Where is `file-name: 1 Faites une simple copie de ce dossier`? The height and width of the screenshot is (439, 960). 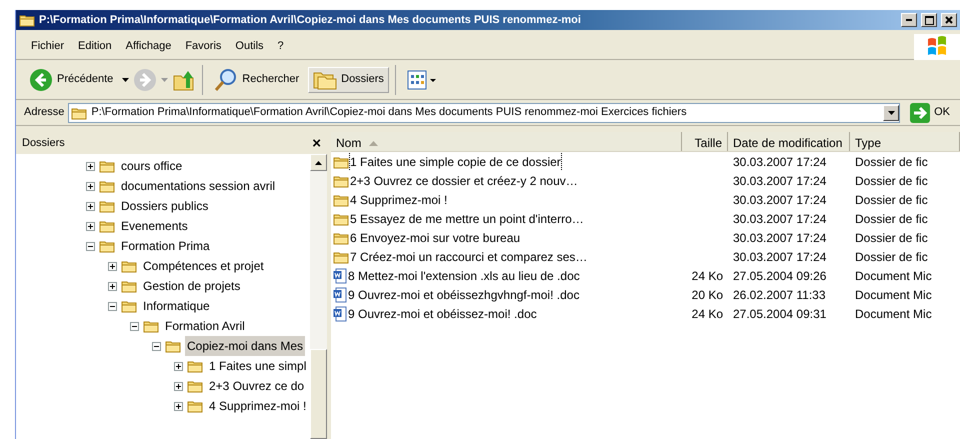 file-name: 1 Faites une simple copie de ce dossier is located at coordinates (455, 161).